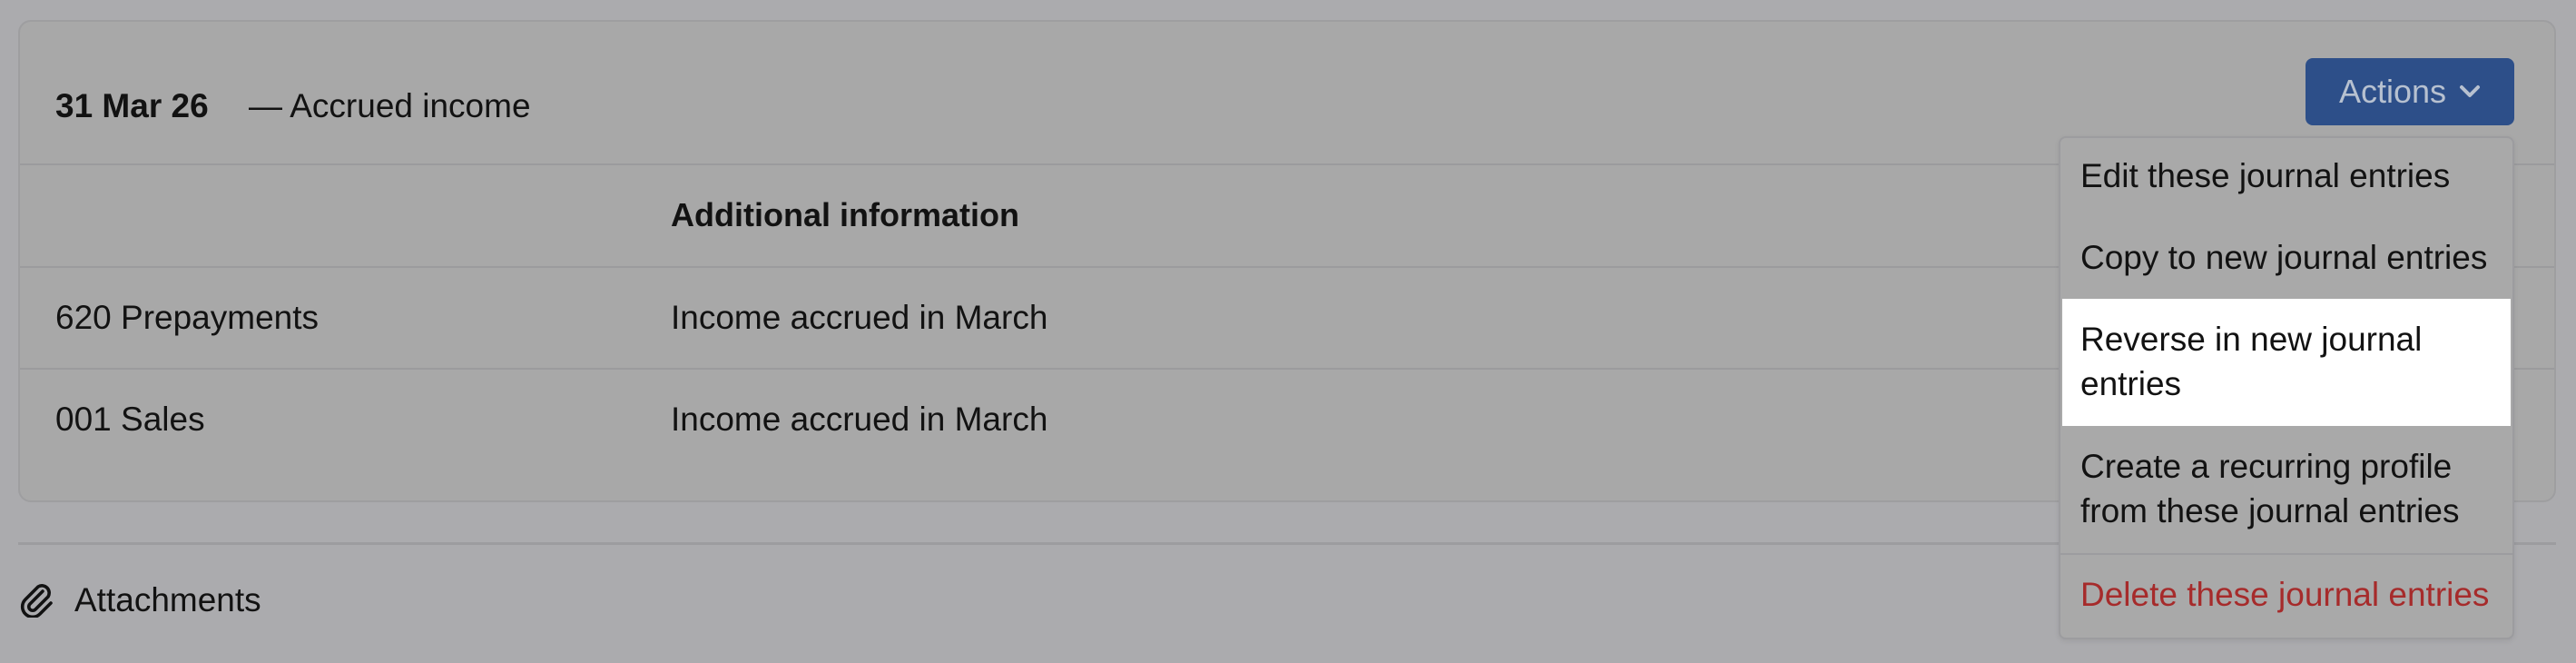  I want to click on paperclip-icon, so click(36, 601).